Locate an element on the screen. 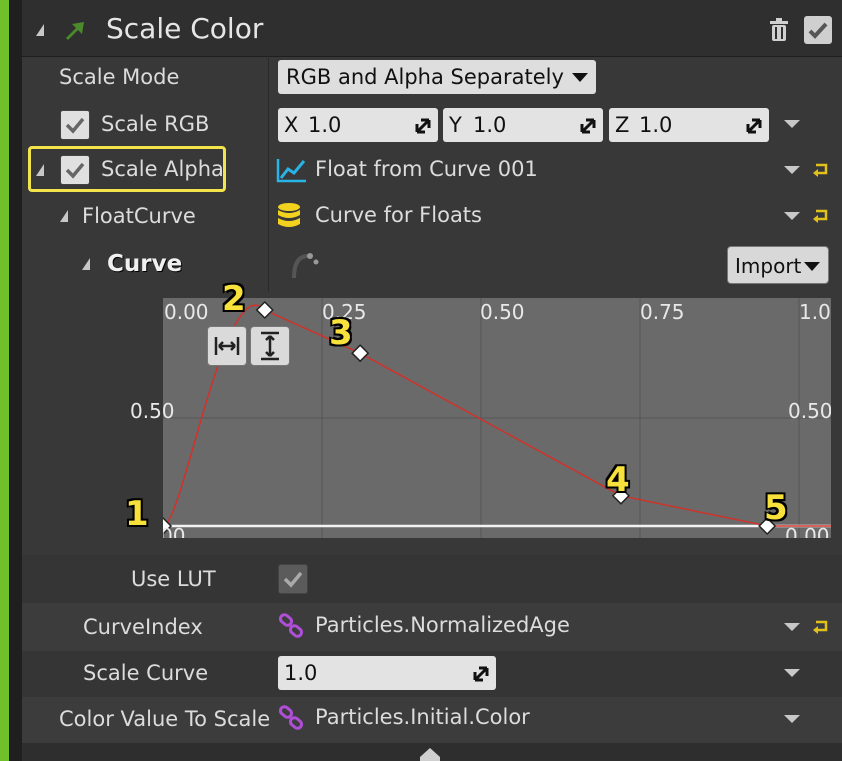  row-scale-curve: Scale Curve 1.0 is located at coordinates (432, 674).